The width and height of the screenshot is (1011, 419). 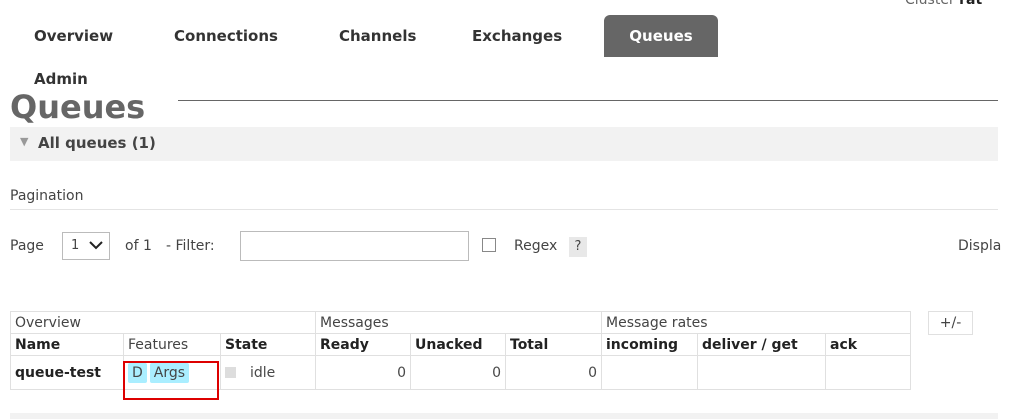 I want to click on ready-count: 0, so click(x=363, y=372).